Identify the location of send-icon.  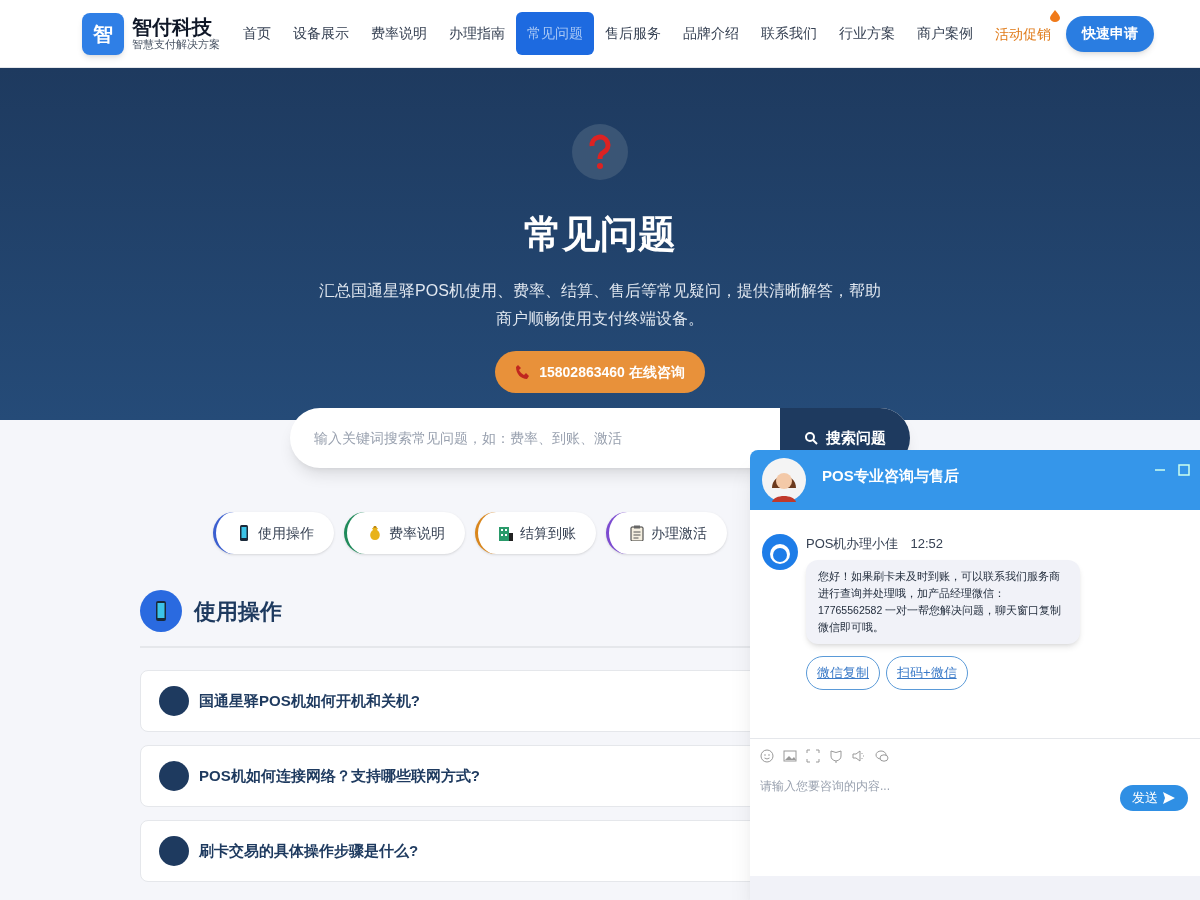
(1169, 798).